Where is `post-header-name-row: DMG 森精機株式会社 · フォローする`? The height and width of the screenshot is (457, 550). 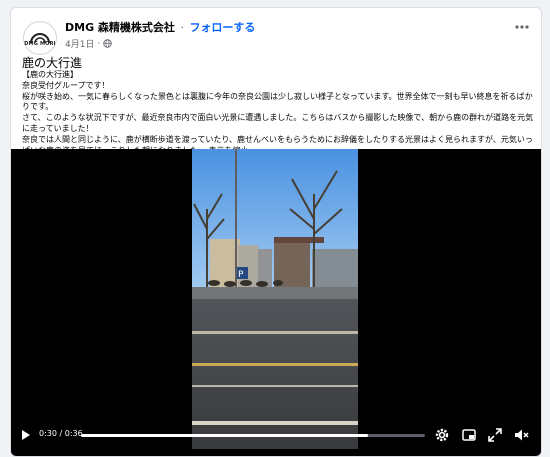 post-header-name-row: DMG 森精機株式会社 · フォローする is located at coordinates (160, 28).